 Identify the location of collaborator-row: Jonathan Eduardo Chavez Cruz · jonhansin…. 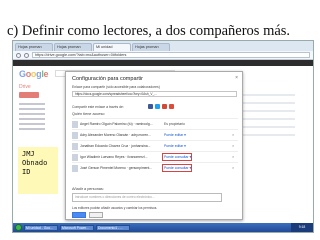
(155, 145).